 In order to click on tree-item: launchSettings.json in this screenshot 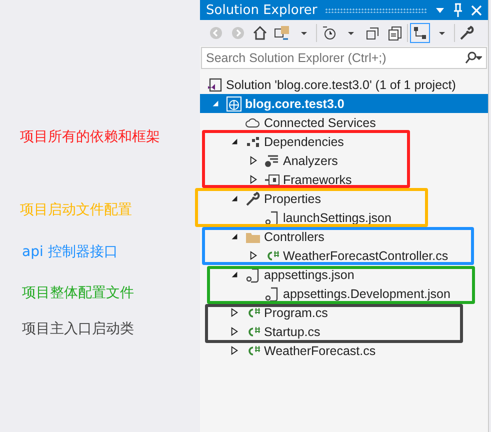, I will do `click(344, 217)`.